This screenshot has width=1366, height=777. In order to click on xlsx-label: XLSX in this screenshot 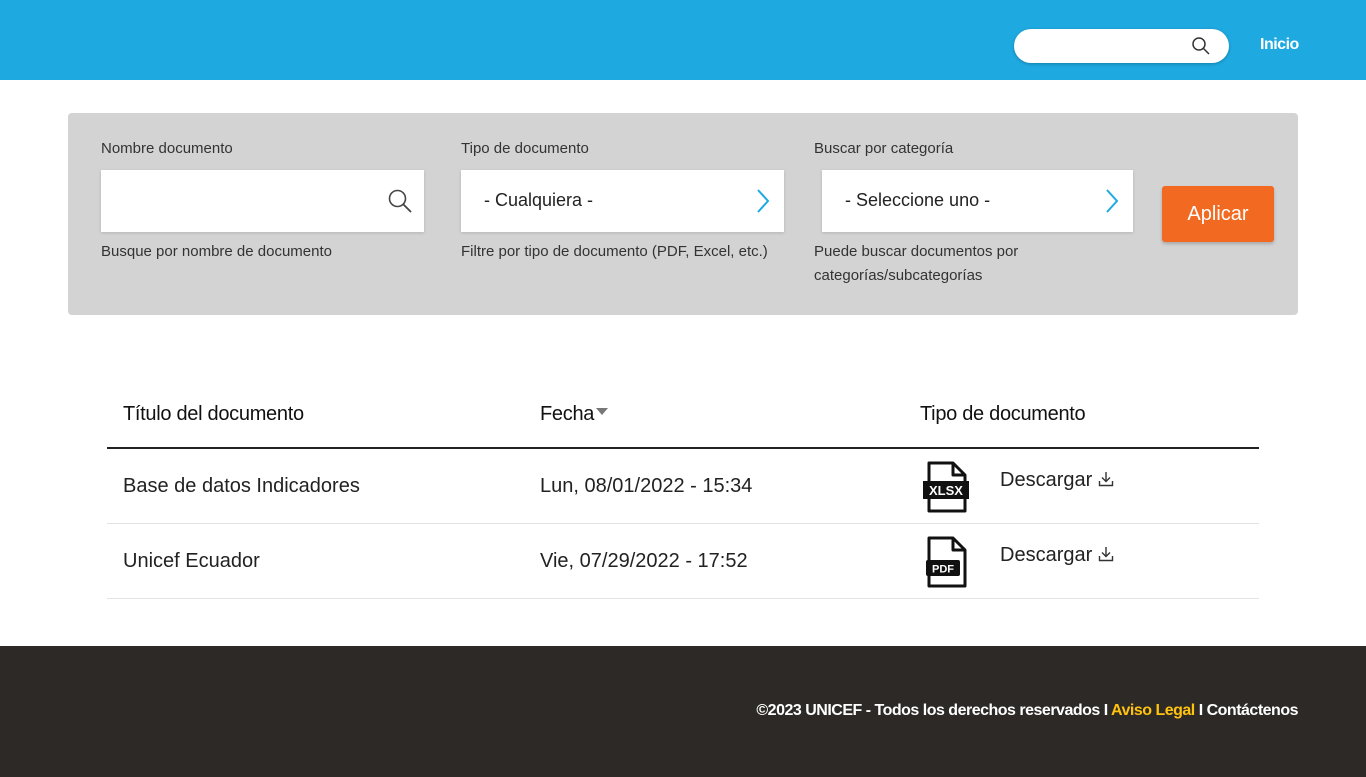, I will do `click(946, 490)`.